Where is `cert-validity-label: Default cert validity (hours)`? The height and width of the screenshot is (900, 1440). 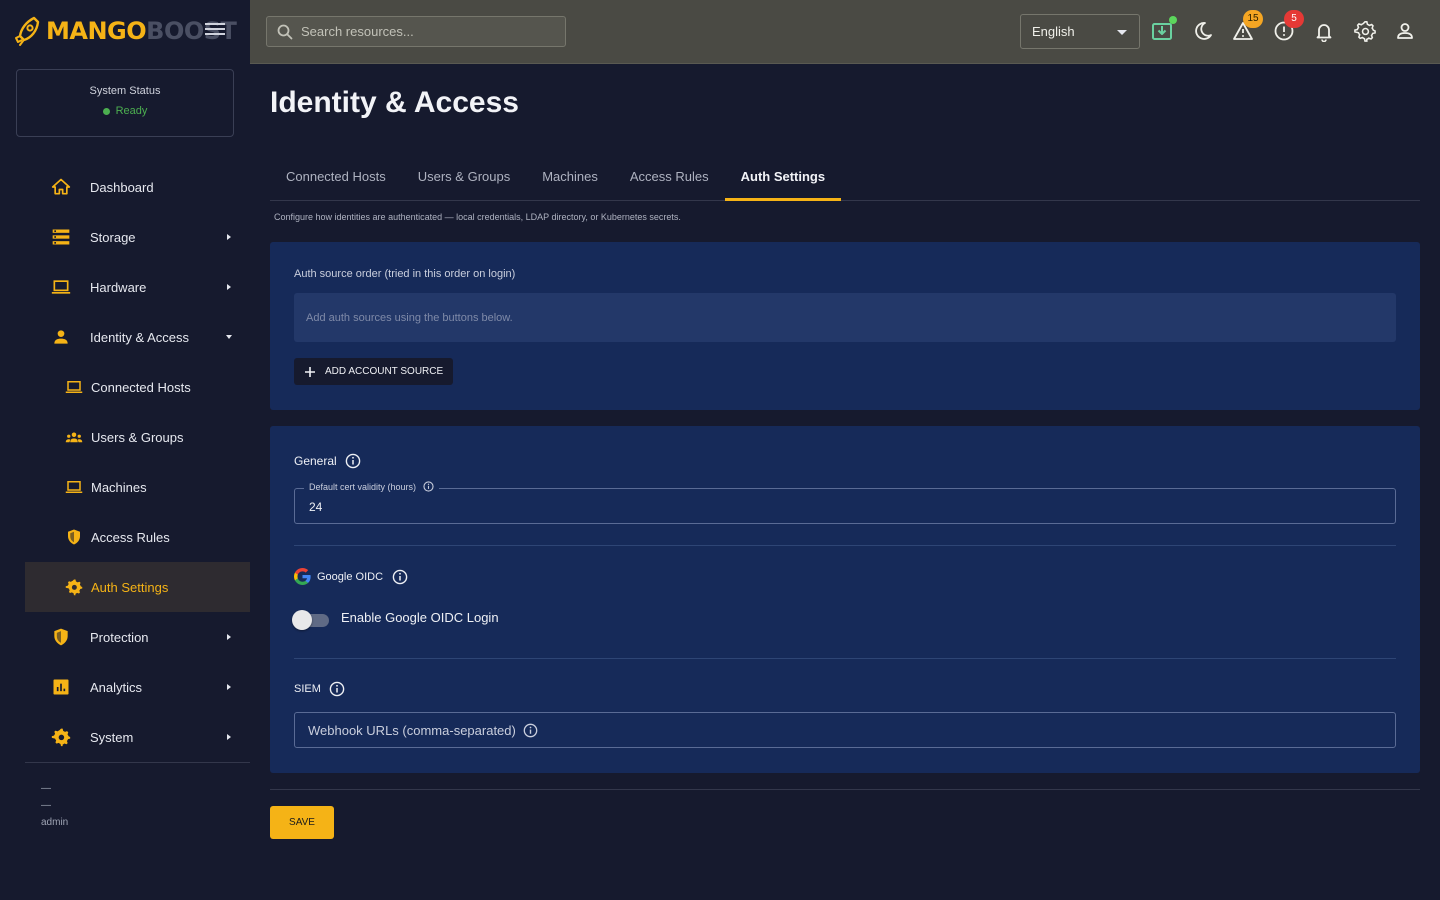 cert-validity-label: Default cert validity (hours) is located at coordinates (363, 486).